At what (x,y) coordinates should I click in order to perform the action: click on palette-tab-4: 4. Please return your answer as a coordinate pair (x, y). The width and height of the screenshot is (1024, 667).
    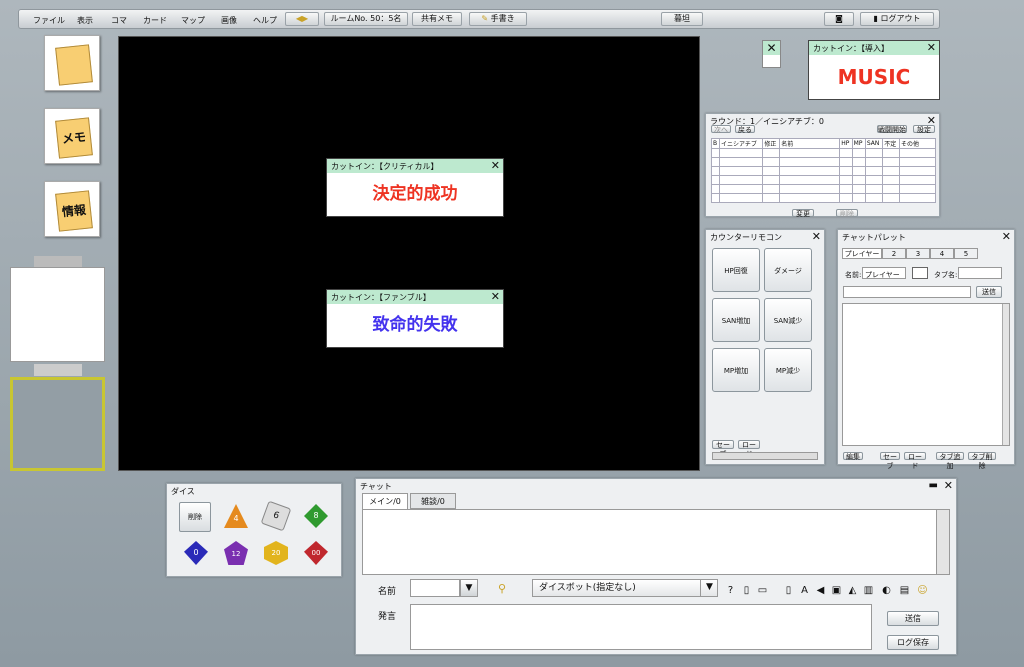
    Looking at the image, I should click on (942, 253).